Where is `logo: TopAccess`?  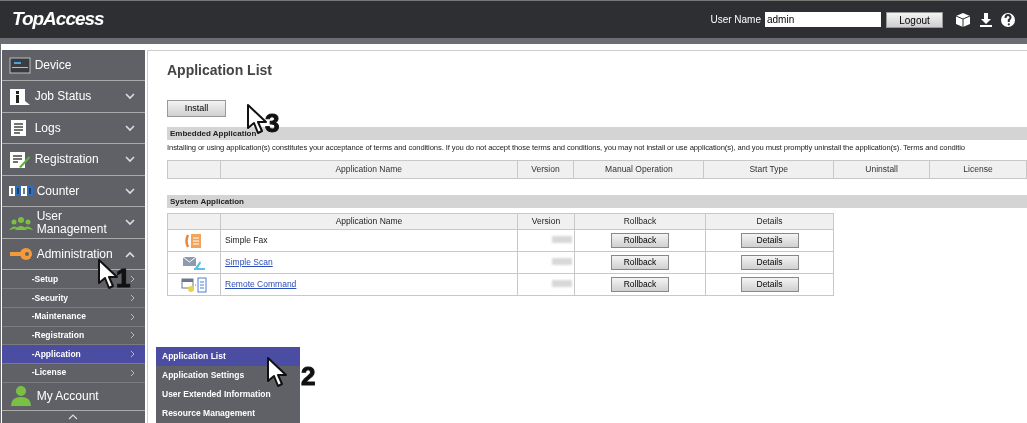 logo: TopAccess is located at coordinates (58, 19).